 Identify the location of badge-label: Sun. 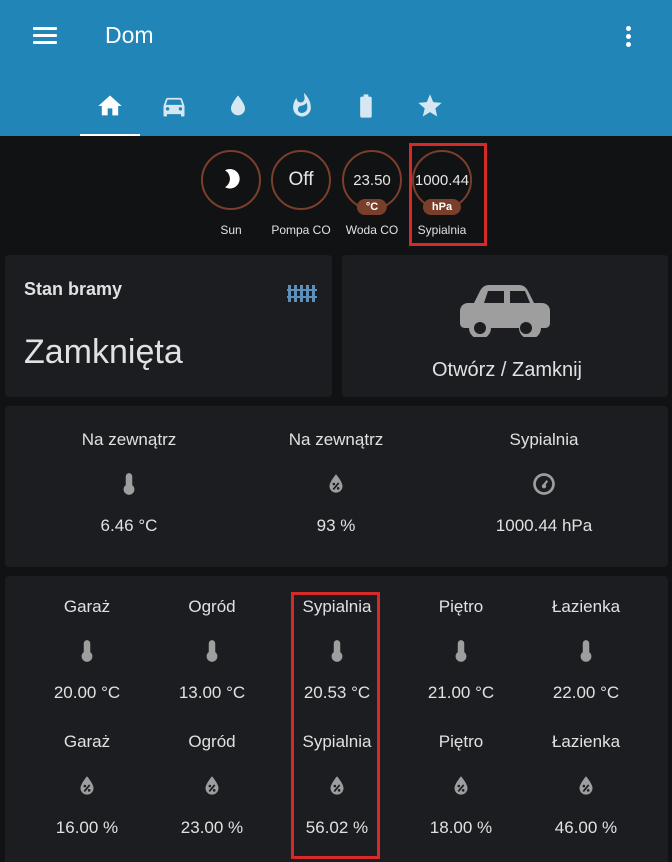
(231, 230).